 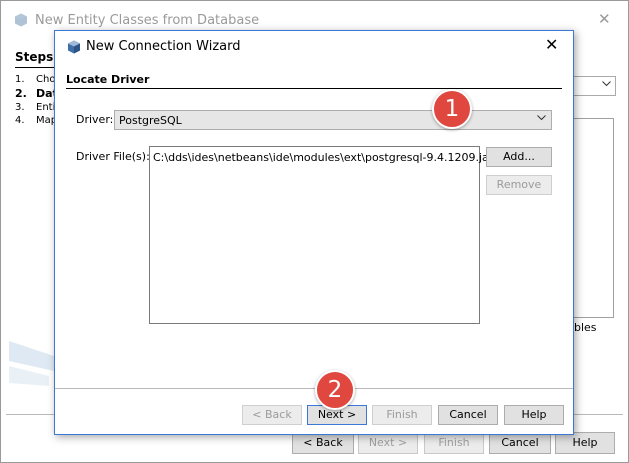 What do you see at coordinates (150, 120) in the screenshot?
I see `driver-select-value: PostgreSQL` at bounding box center [150, 120].